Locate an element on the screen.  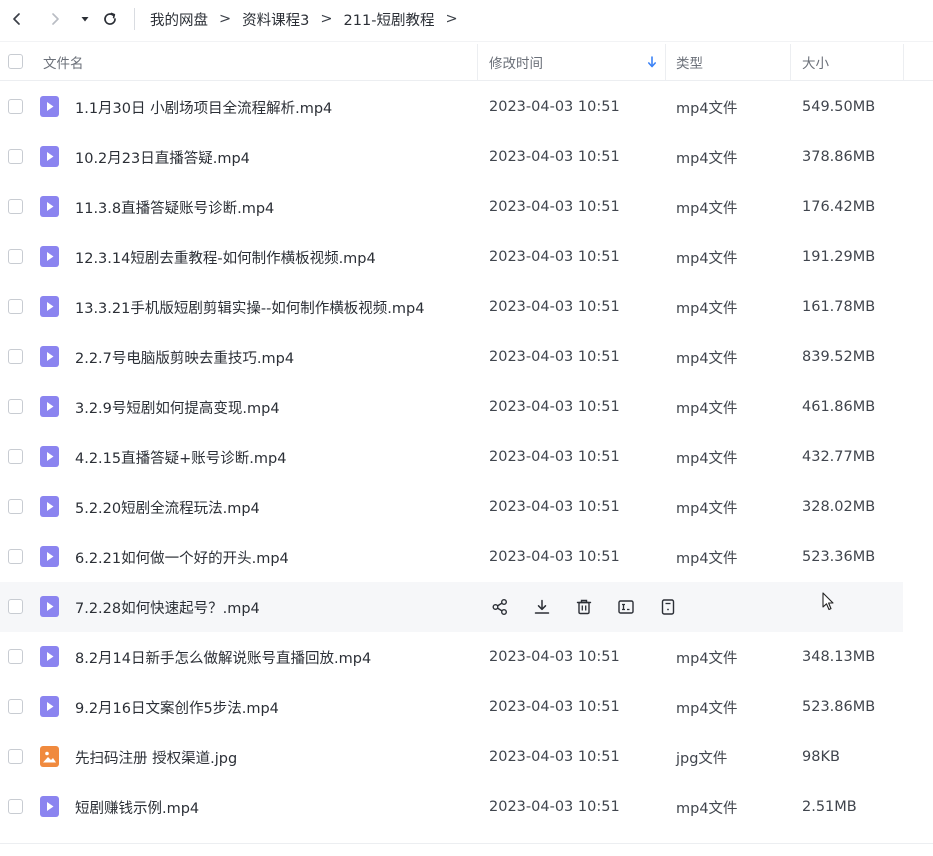
file-list-header: 文件名 修改时间 类型 大小 is located at coordinates (466, 61).